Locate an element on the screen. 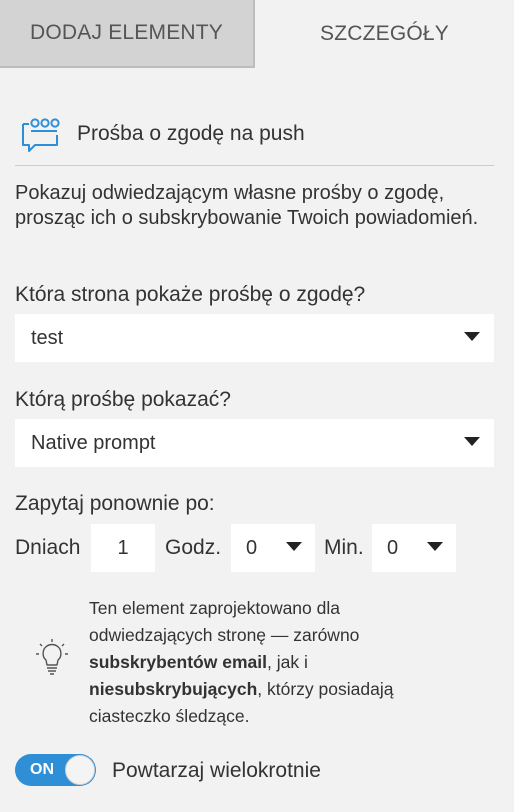 Image resolution: width=514 pixels, height=812 pixels. tip-text-part: , jak i is located at coordinates (287, 662).